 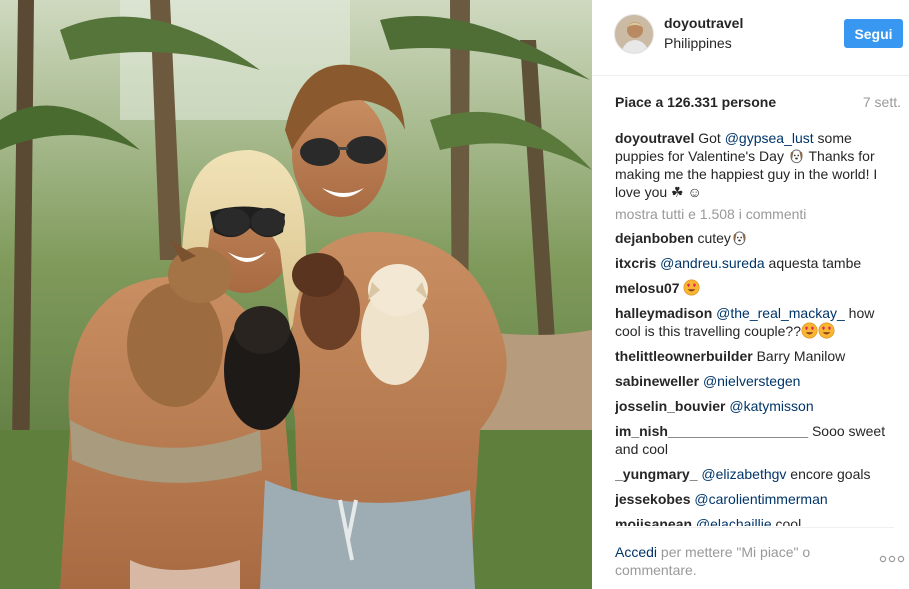 What do you see at coordinates (647, 288) in the screenshot?
I see `comment-username: melosu07` at bounding box center [647, 288].